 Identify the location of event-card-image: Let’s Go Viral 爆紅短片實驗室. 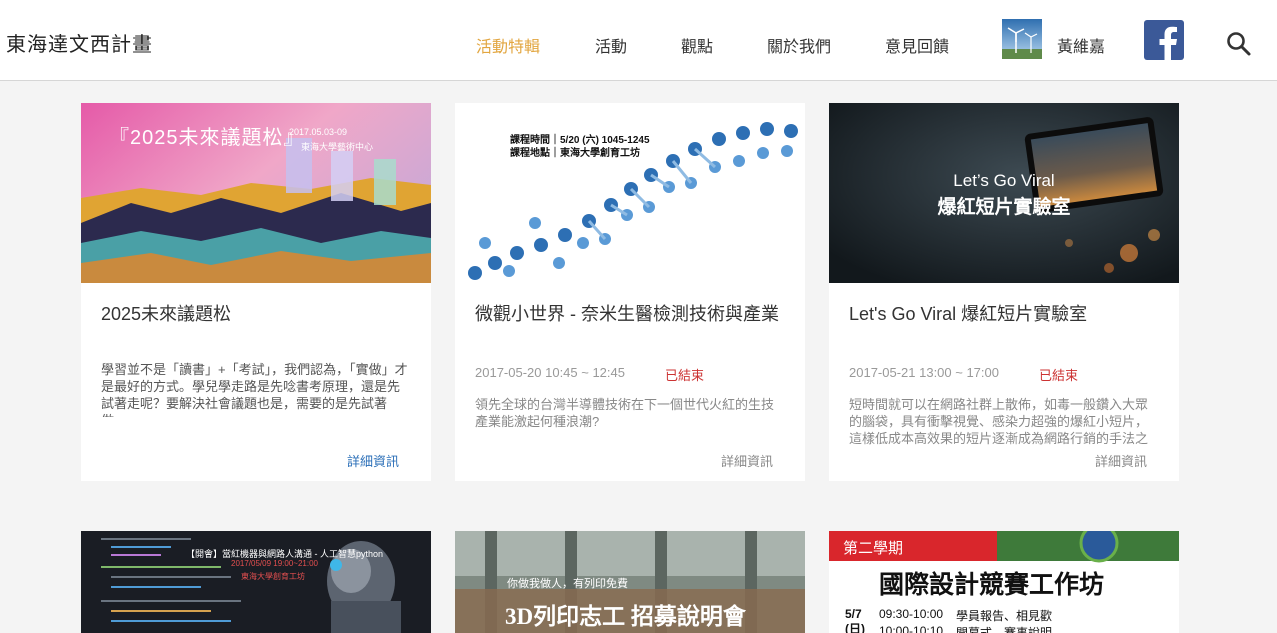
(1004, 193).